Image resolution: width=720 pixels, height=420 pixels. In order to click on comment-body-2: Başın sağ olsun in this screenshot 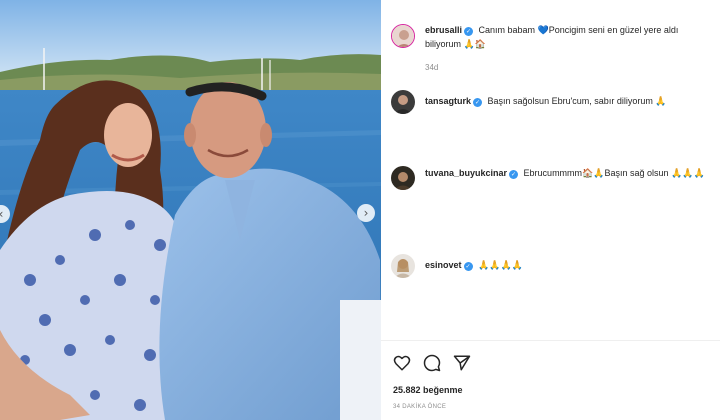, I will do `click(638, 173)`.